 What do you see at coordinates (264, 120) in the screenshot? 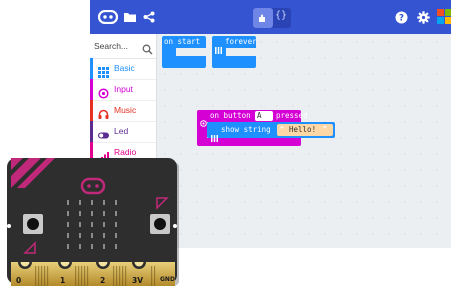
I see `button-dropdown: A` at bounding box center [264, 120].